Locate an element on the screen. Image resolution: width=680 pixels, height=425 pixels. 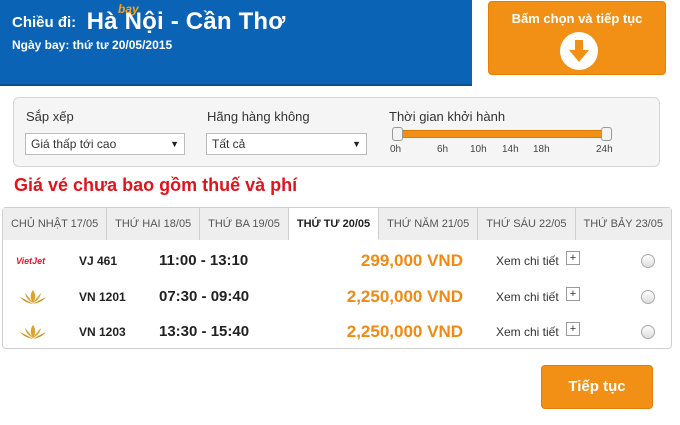
slider-start-handle is located at coordinates (397, 134).